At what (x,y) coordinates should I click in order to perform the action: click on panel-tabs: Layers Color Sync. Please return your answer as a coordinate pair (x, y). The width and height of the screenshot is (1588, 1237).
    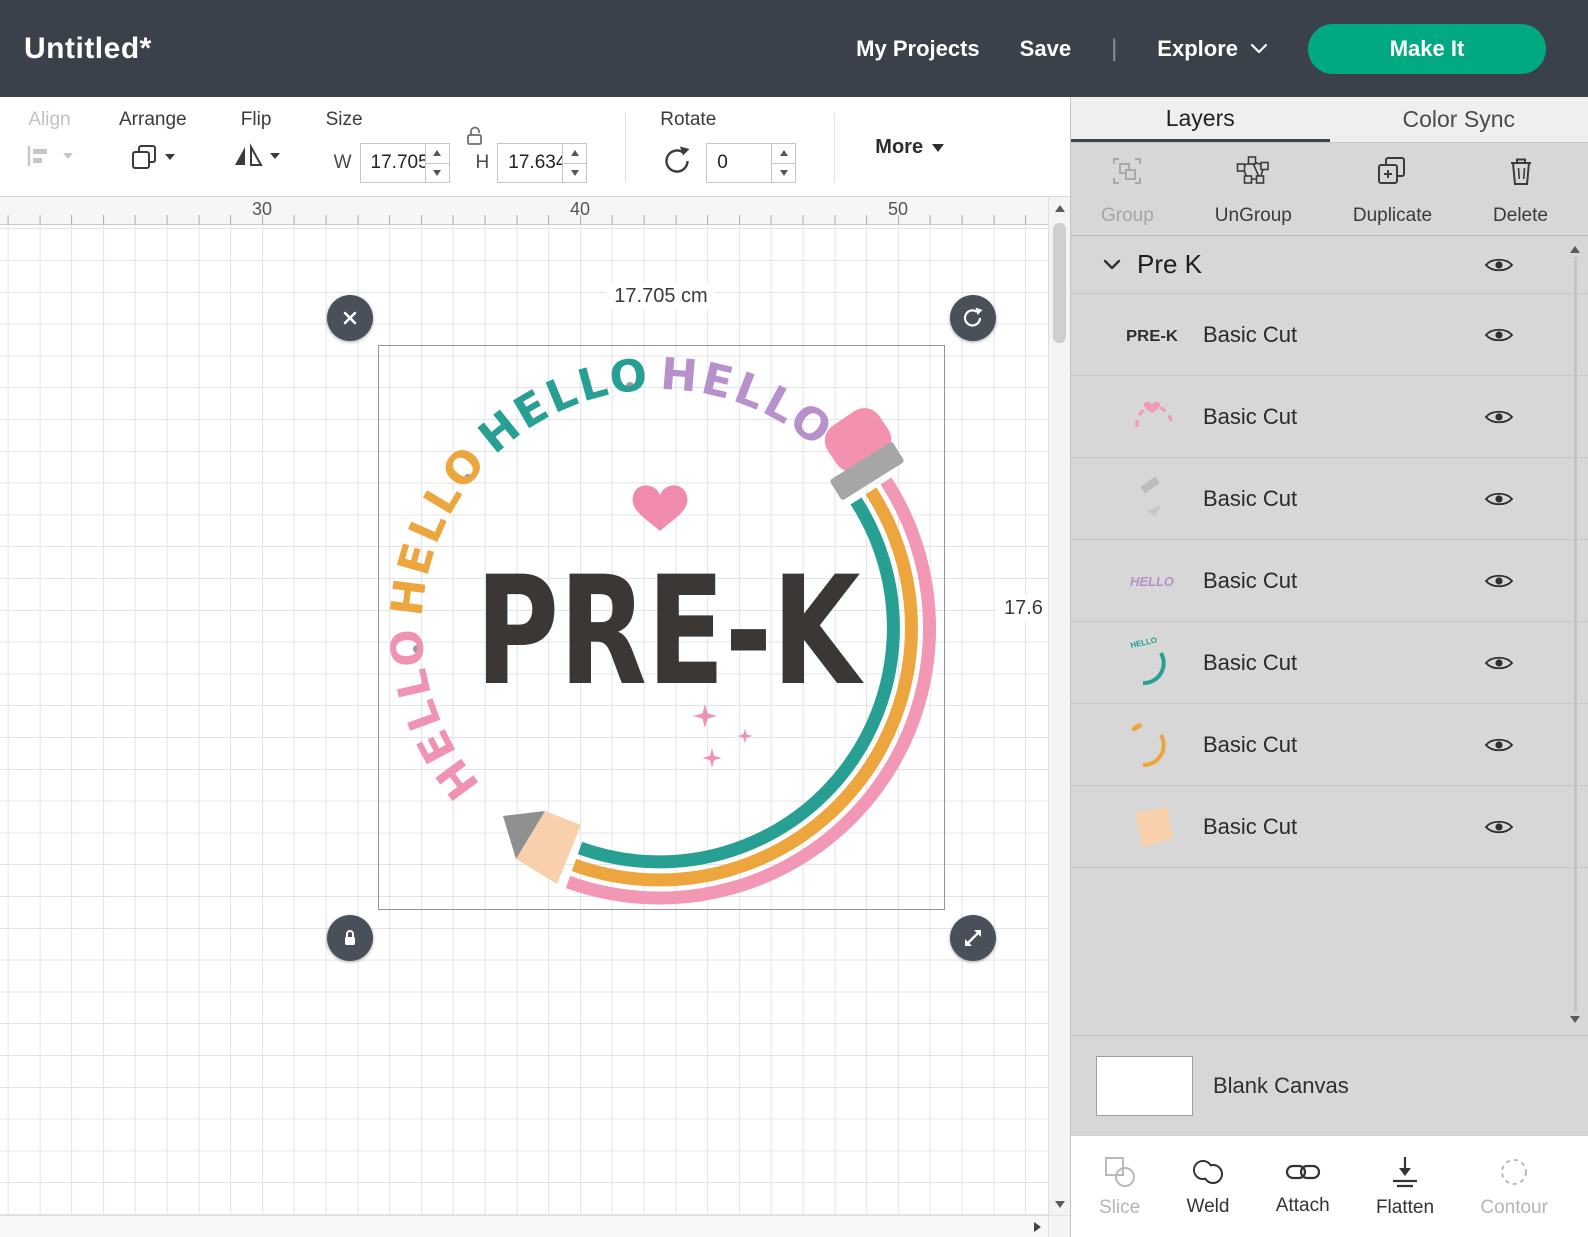
    Looking at the image, I should click on (1329, 120).